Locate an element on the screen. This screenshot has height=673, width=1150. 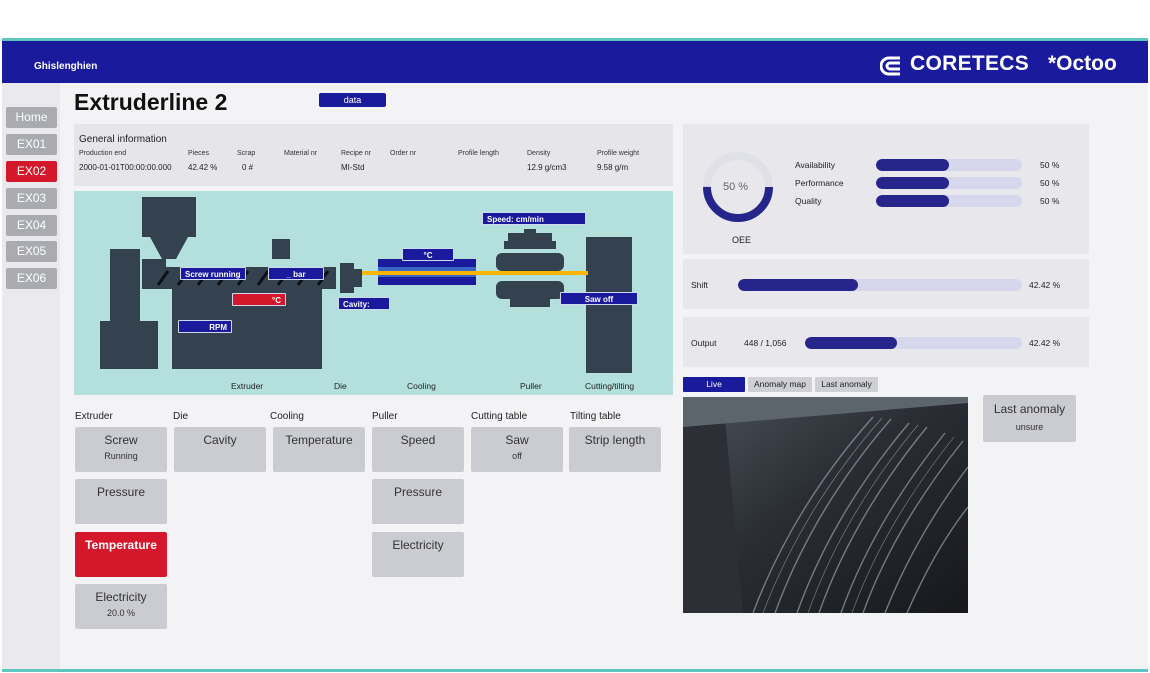
availability-bar is located at coordinates (949, 165).